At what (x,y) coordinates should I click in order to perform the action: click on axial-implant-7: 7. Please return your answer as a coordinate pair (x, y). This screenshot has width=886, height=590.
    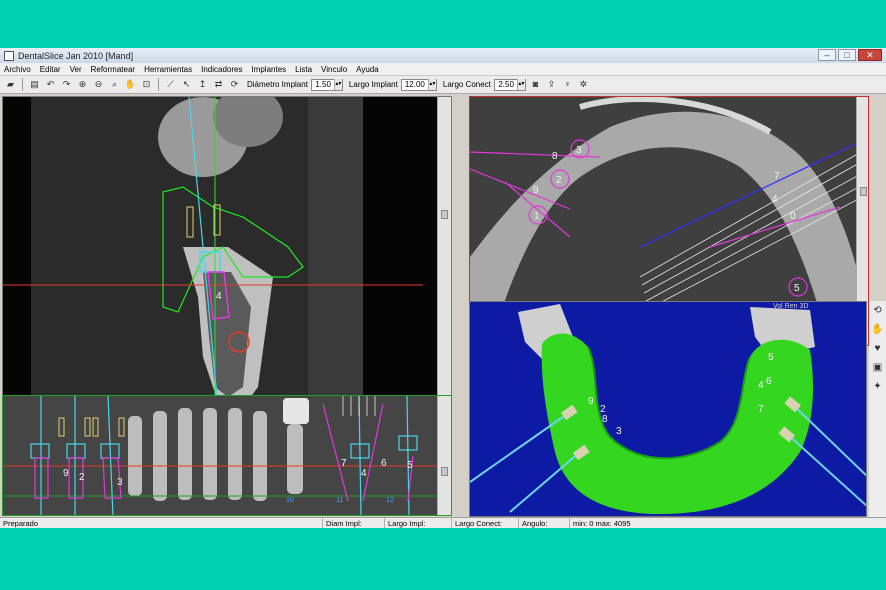
    Looking at the image, I should click on (777, 176).